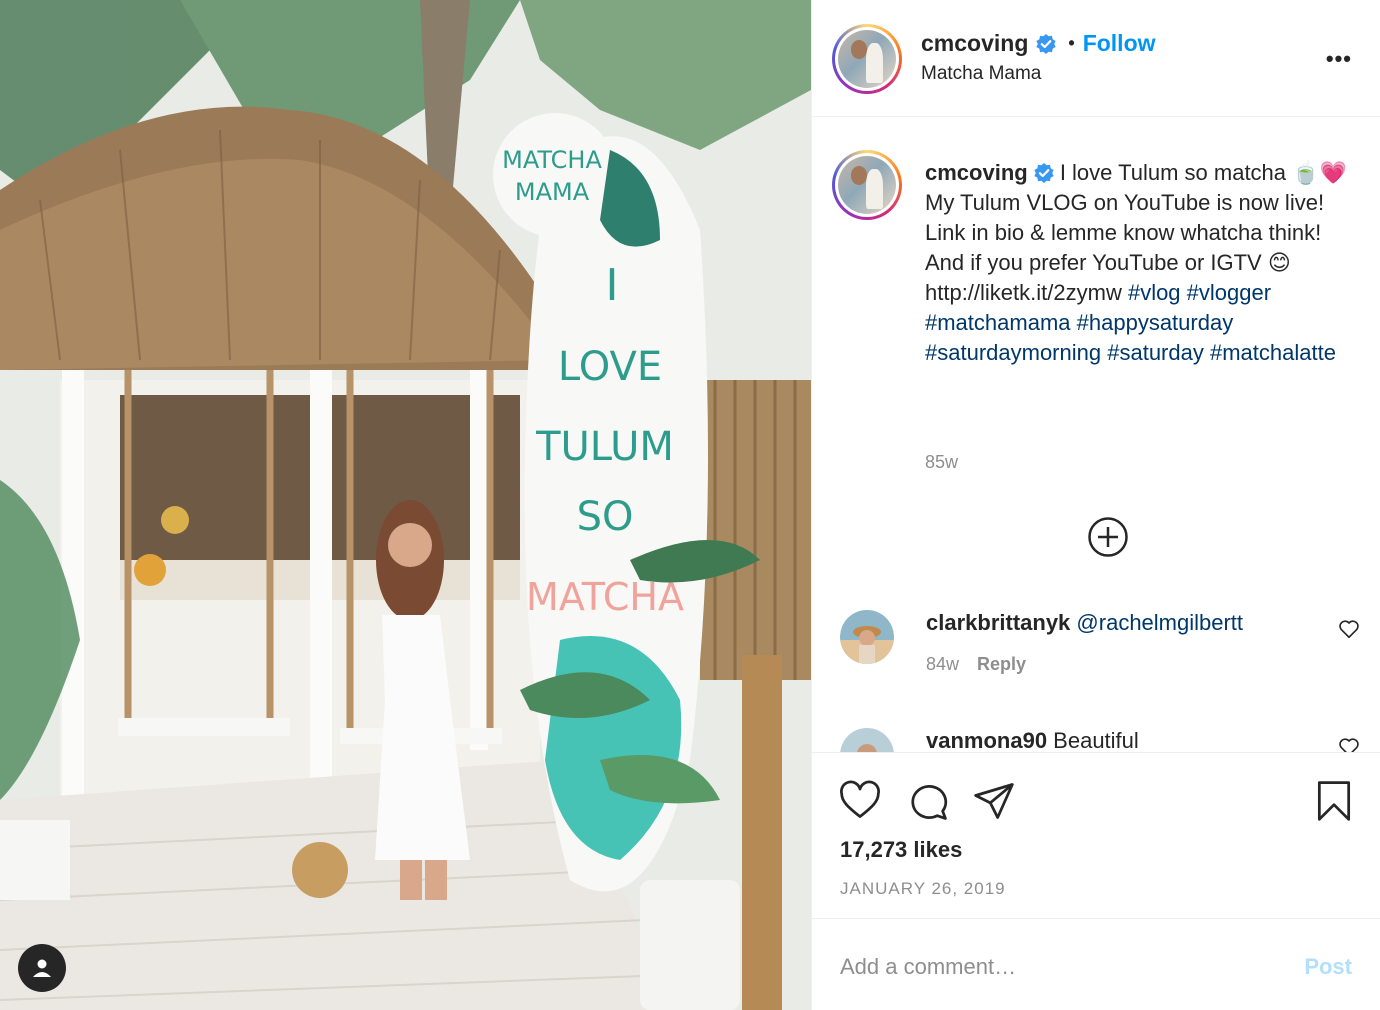 This screenshot has width=1380, height=1010. What do you see at coordinates (1108, 537) in the screenshot?
I see `load-more-comments-icon` at bounding box center [1108, 537].